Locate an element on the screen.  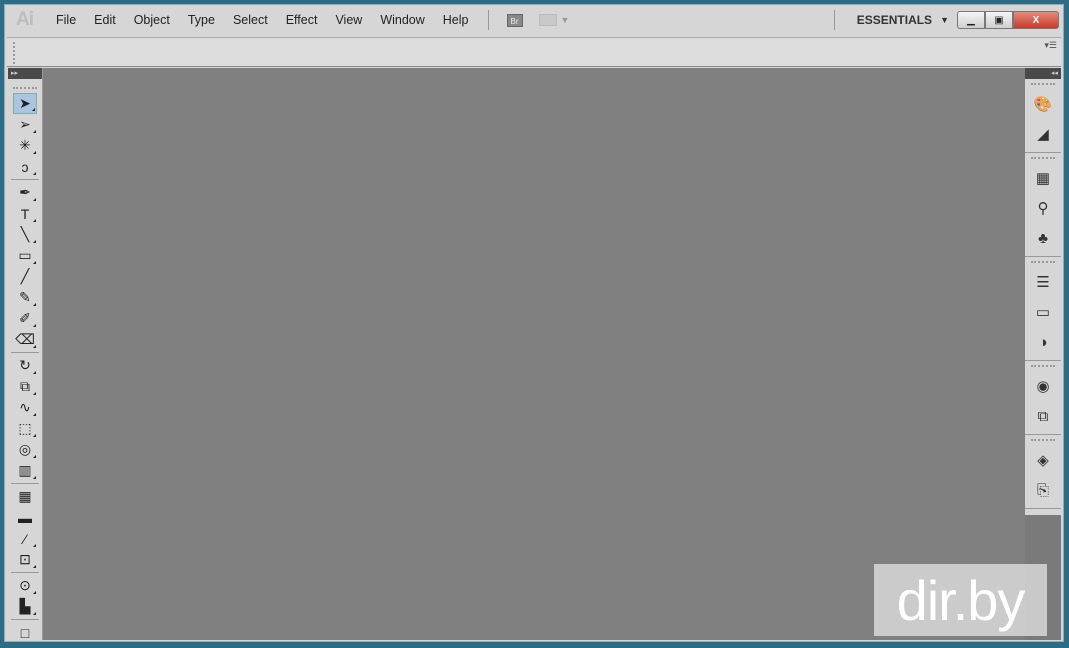
artboards-panel-button: ⎘ is located at coordinates (1043, 490).